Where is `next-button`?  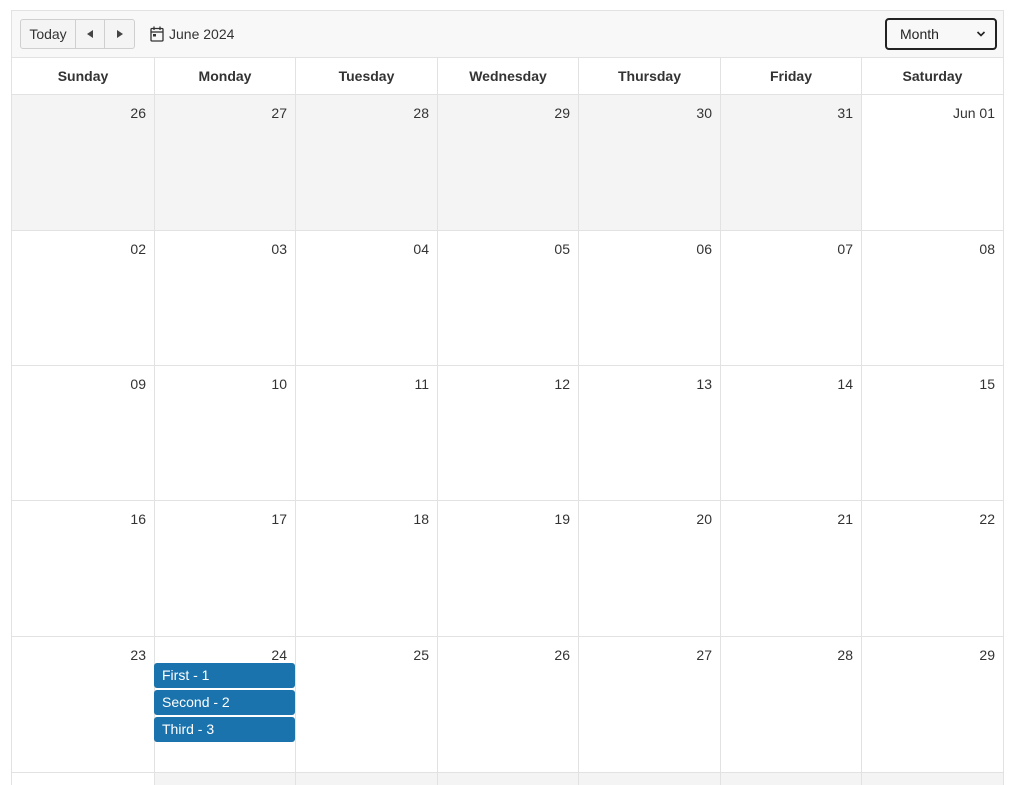
next-button is located at coordinates (119, 34).